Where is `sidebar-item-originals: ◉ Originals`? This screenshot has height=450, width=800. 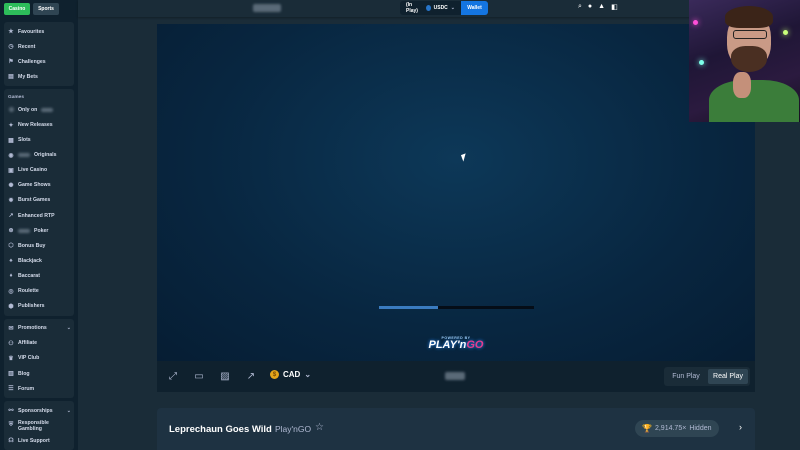 sidebar-item-originals: ◉ Originals is located at coordinates (39, 155).